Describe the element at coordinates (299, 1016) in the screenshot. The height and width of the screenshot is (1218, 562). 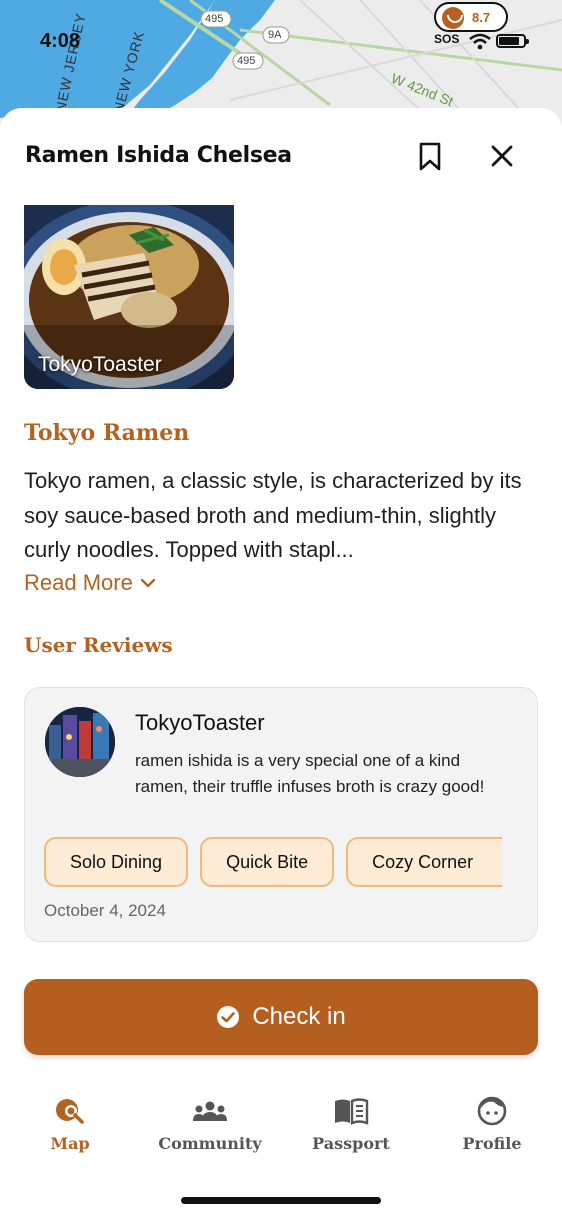
I see `check-in-label: Check in` at that location.